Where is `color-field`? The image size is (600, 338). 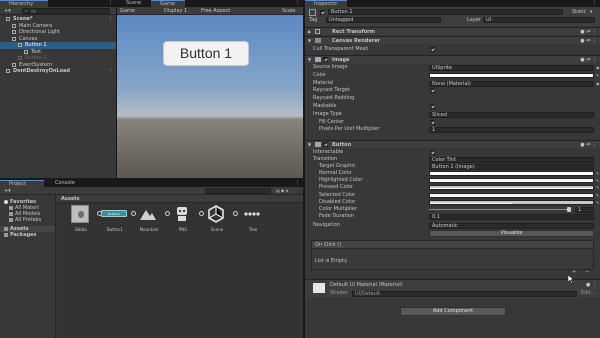 color-field is located at coordinates (511, 75).